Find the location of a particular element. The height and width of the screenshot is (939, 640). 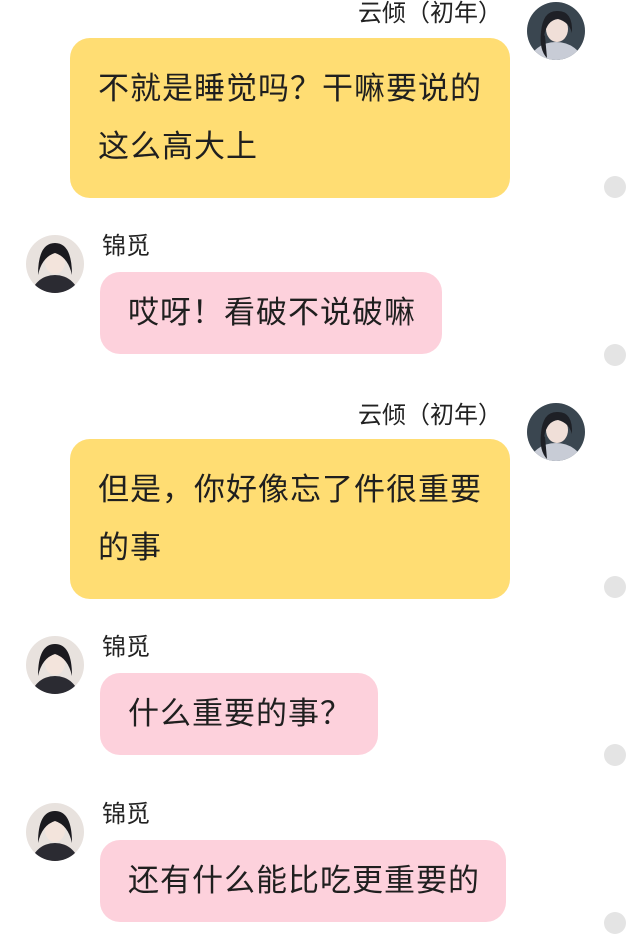

message-bubble: 但是，你好像忘了件很重要的事 is located at coordinates (290, 519).